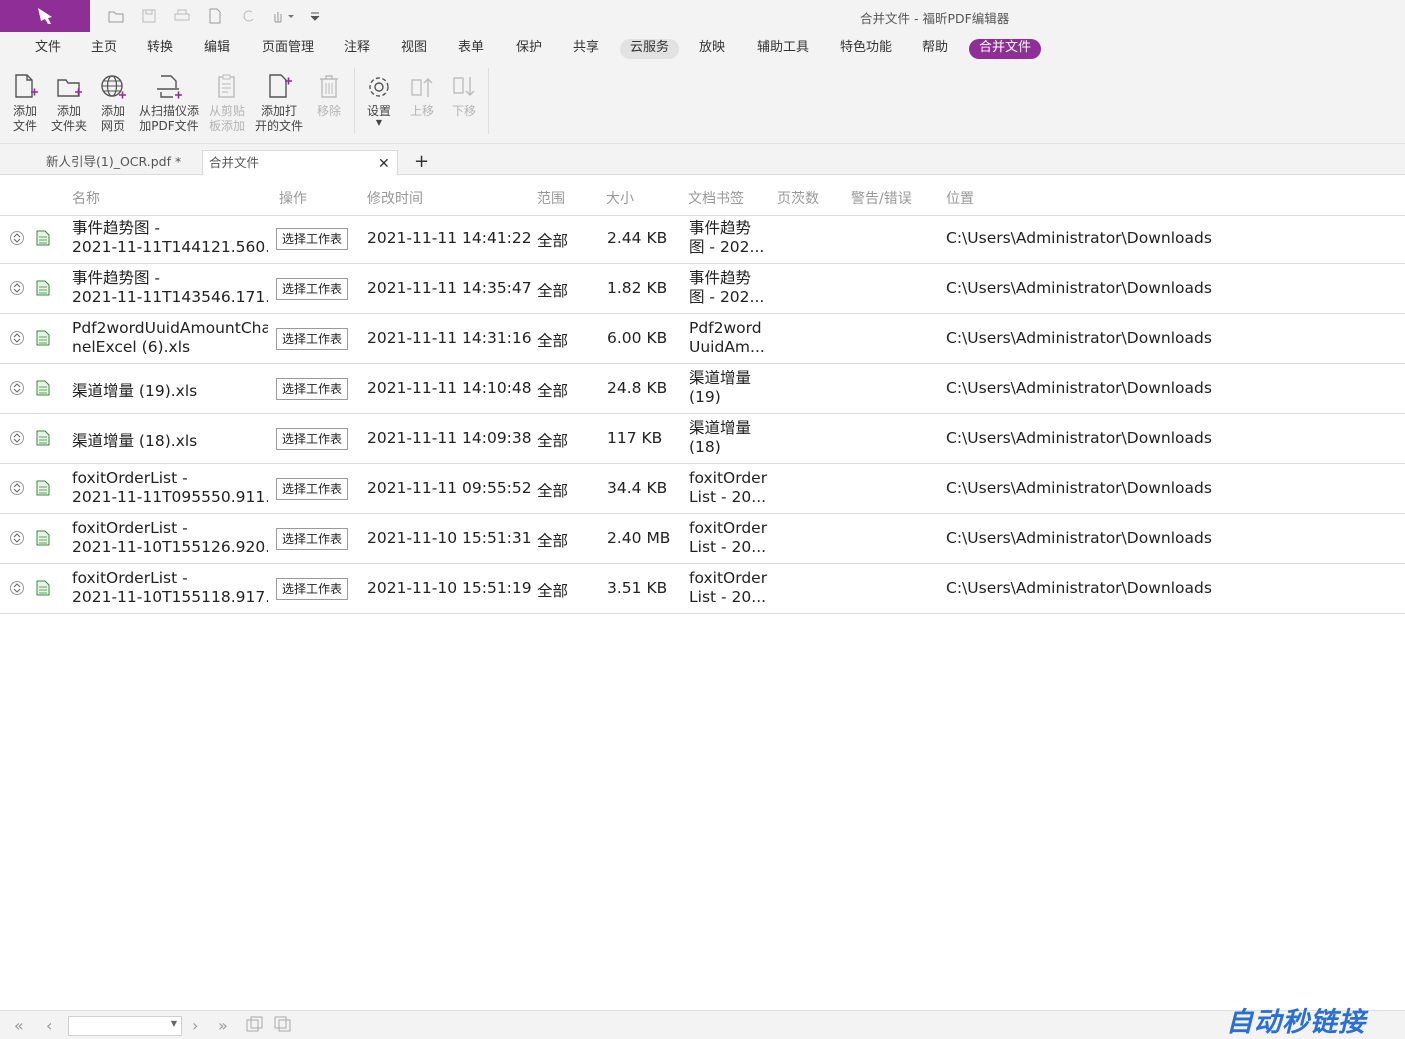 The height and width of the screenshot is (1039, 1405). What do you see at coordinates (315, 16) in the screenshot?
I see `customize-dropdown-icon` at bounding box center [315, 16].